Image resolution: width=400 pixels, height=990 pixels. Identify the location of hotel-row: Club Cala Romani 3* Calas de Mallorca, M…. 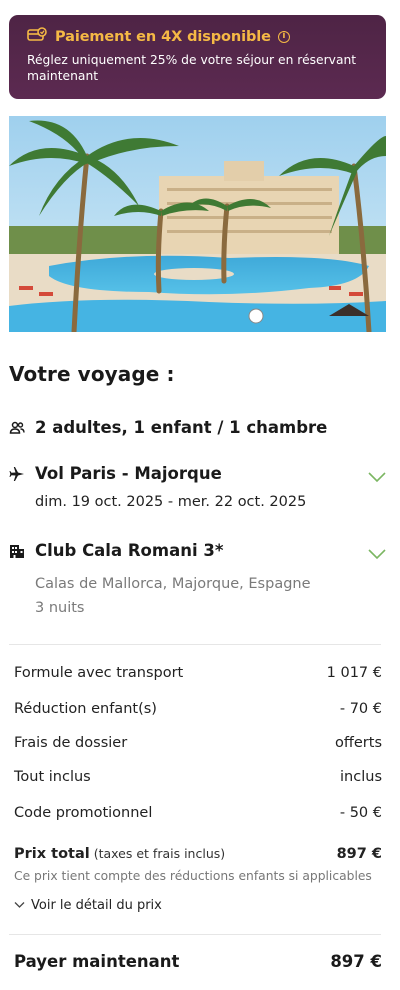
(197, 581).